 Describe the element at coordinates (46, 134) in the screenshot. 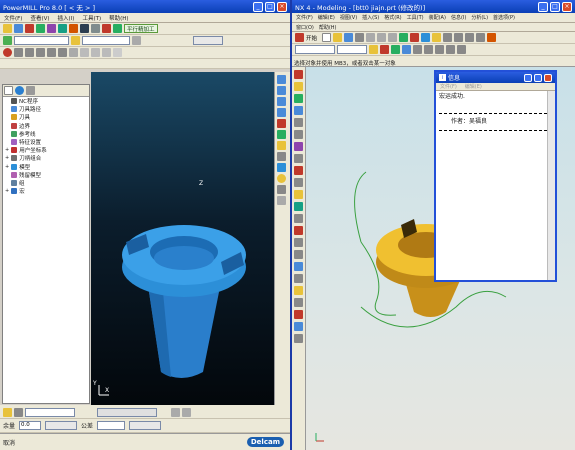

I see `tree-item-patterns: 参考线` at that location.